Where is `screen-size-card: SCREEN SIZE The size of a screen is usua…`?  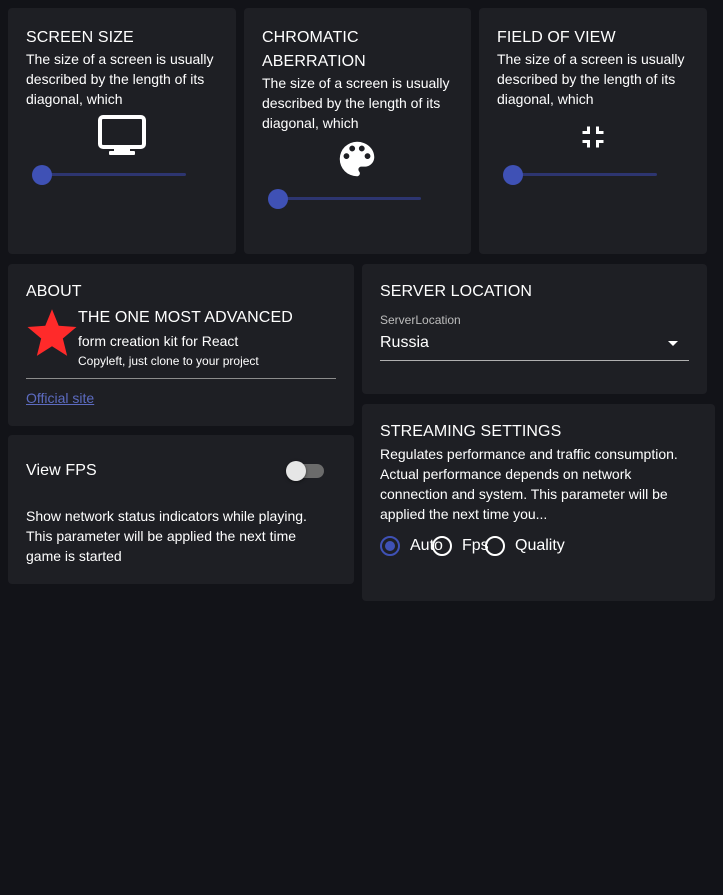
screen-size-card: SCREEN SIZE The size of a screen is usua… is located at coordinates (122, 131).